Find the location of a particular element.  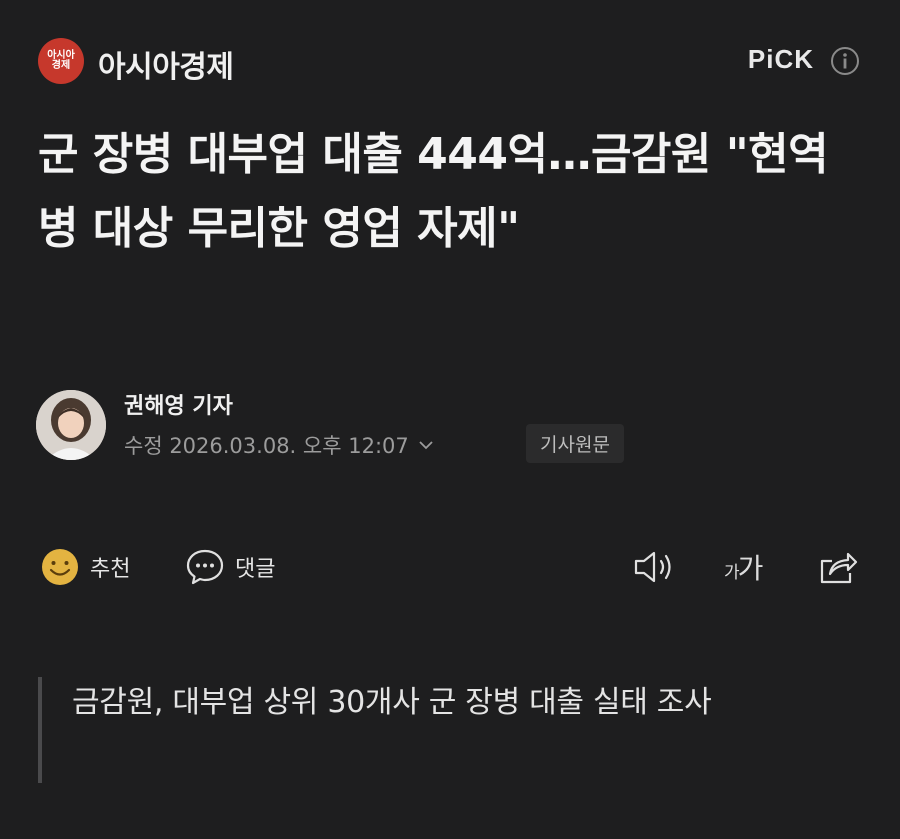

font-size-button: 가가 is located at coordinates (744, 567).